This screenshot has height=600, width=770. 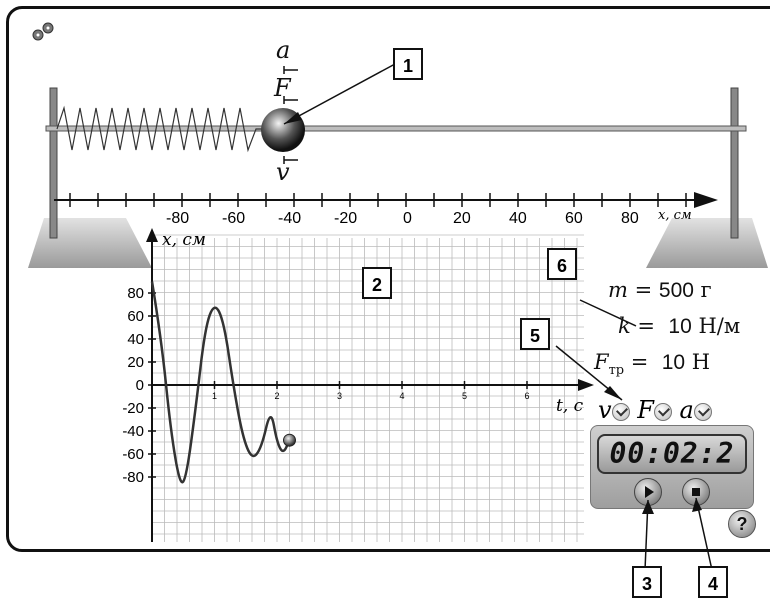 I want to click on callout-4: 4, so click(x=713, y=582).